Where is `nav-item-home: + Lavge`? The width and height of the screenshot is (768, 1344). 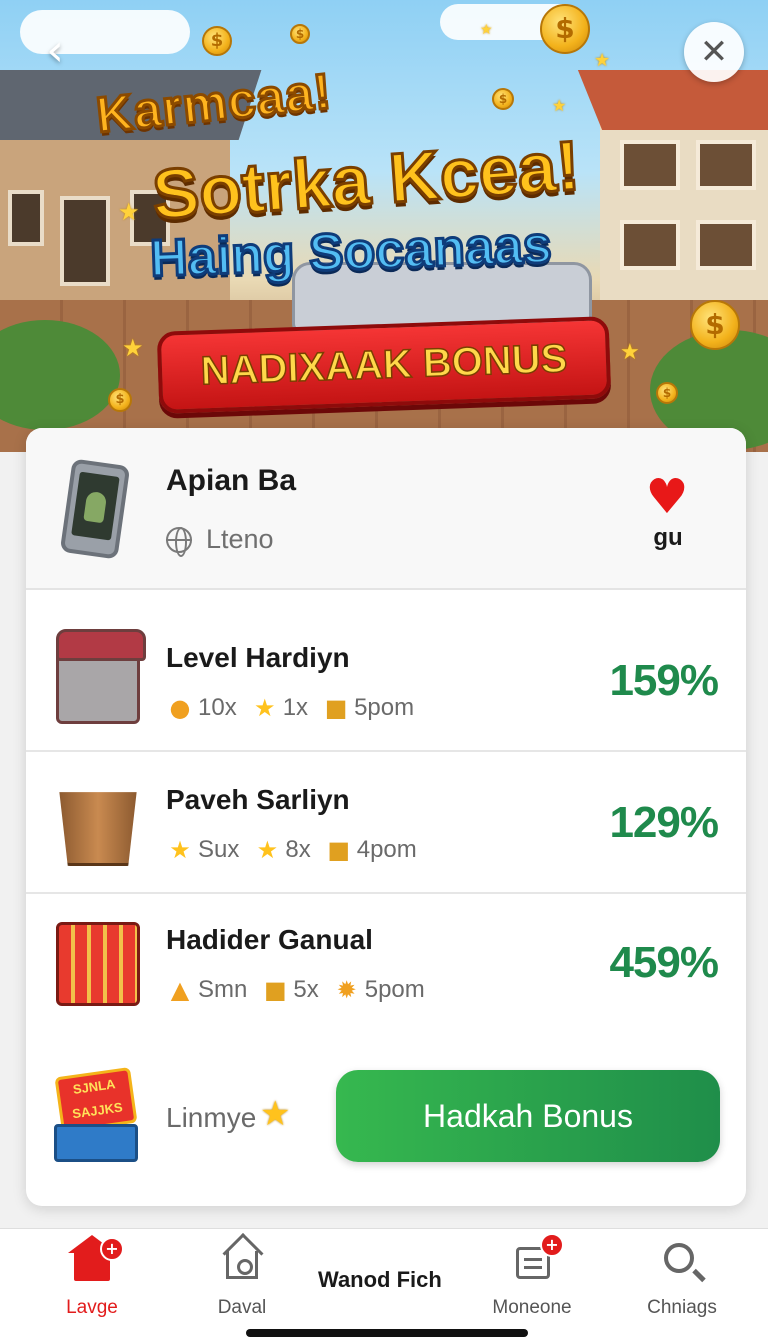
nav-item-home: + Lavge is located at coordinates (92, 1282).